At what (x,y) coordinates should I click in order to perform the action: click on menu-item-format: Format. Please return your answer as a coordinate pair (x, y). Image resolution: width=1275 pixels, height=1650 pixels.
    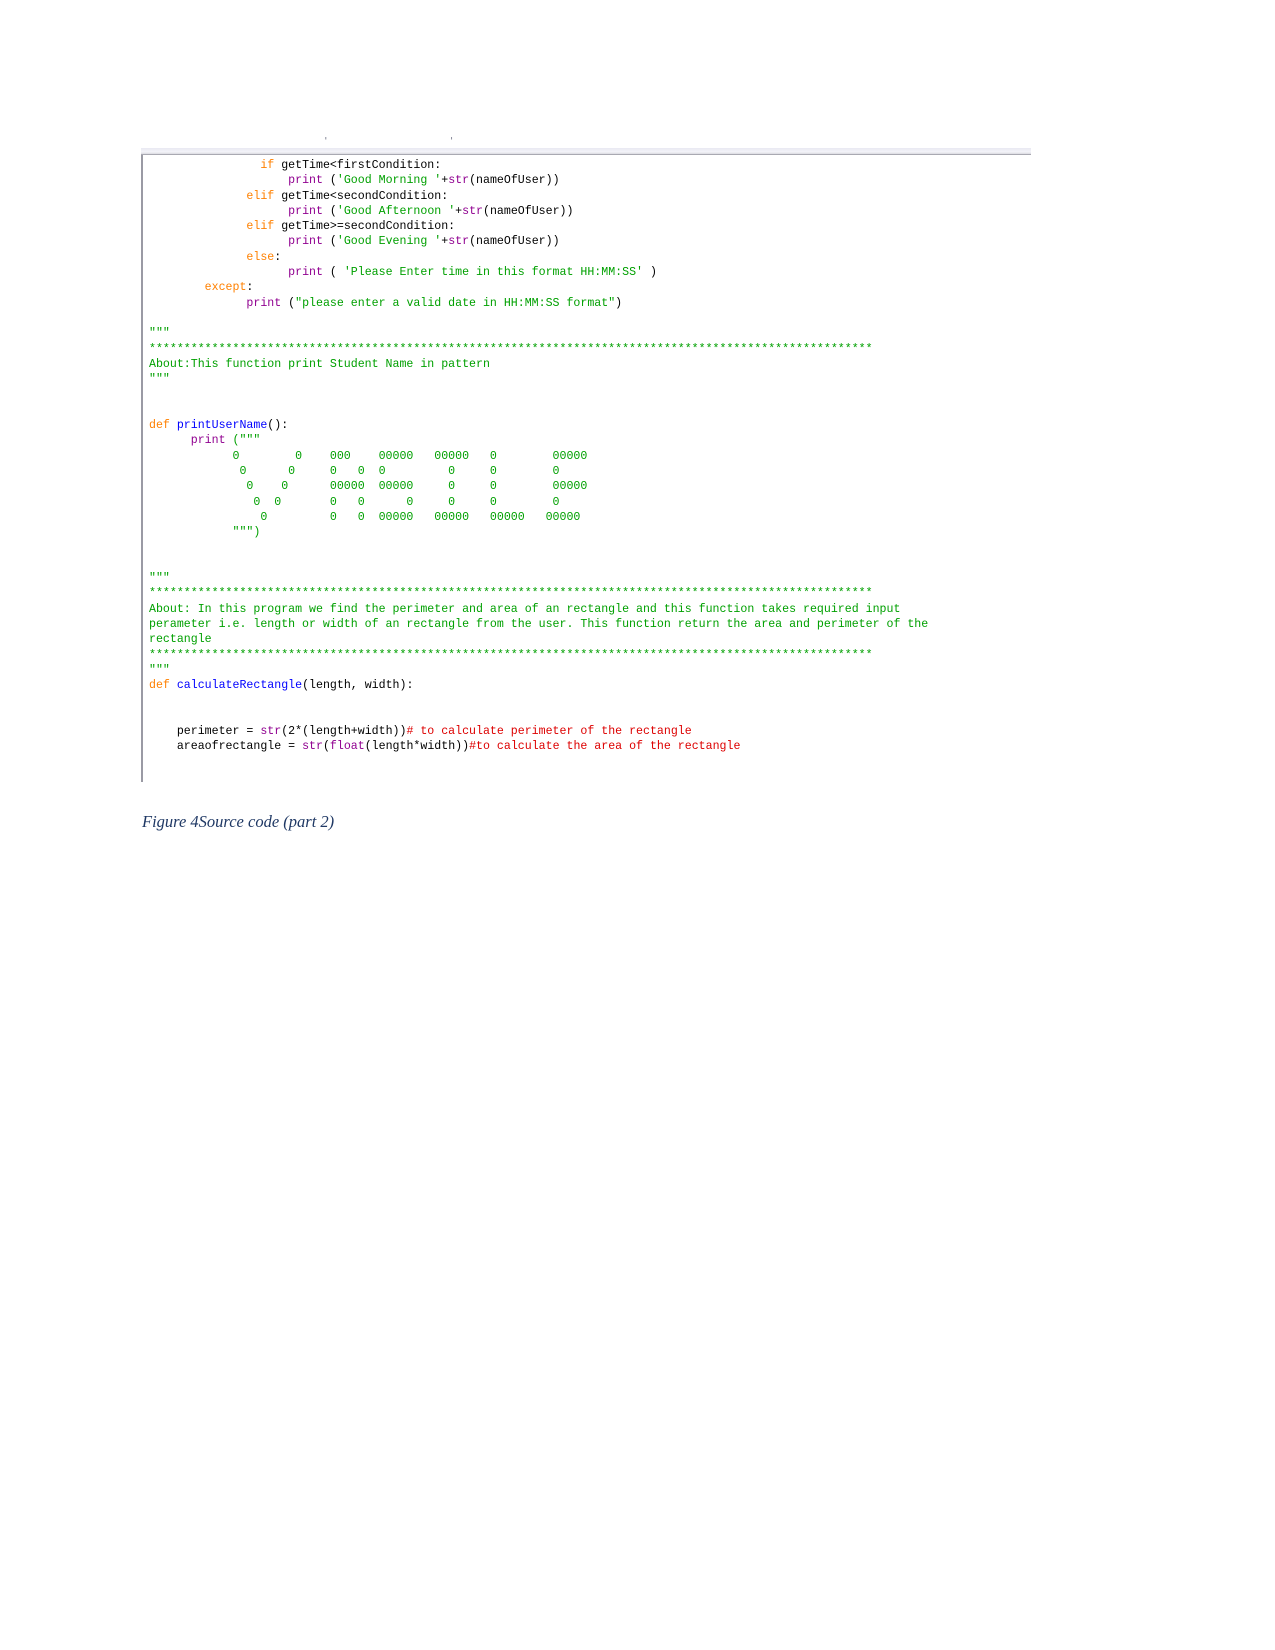
    Looking at the image, I should click on (241, 138).